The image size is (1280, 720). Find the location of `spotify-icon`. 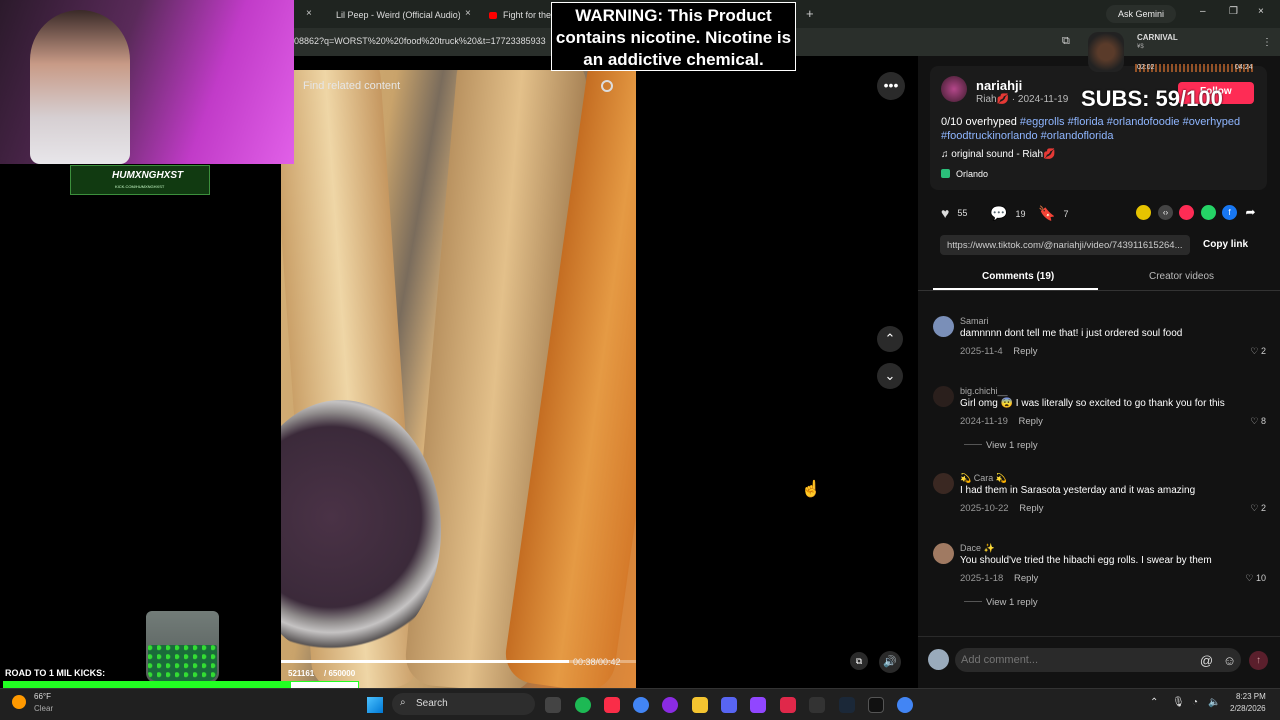

spotify-icon is located at coordinates (583, 705).